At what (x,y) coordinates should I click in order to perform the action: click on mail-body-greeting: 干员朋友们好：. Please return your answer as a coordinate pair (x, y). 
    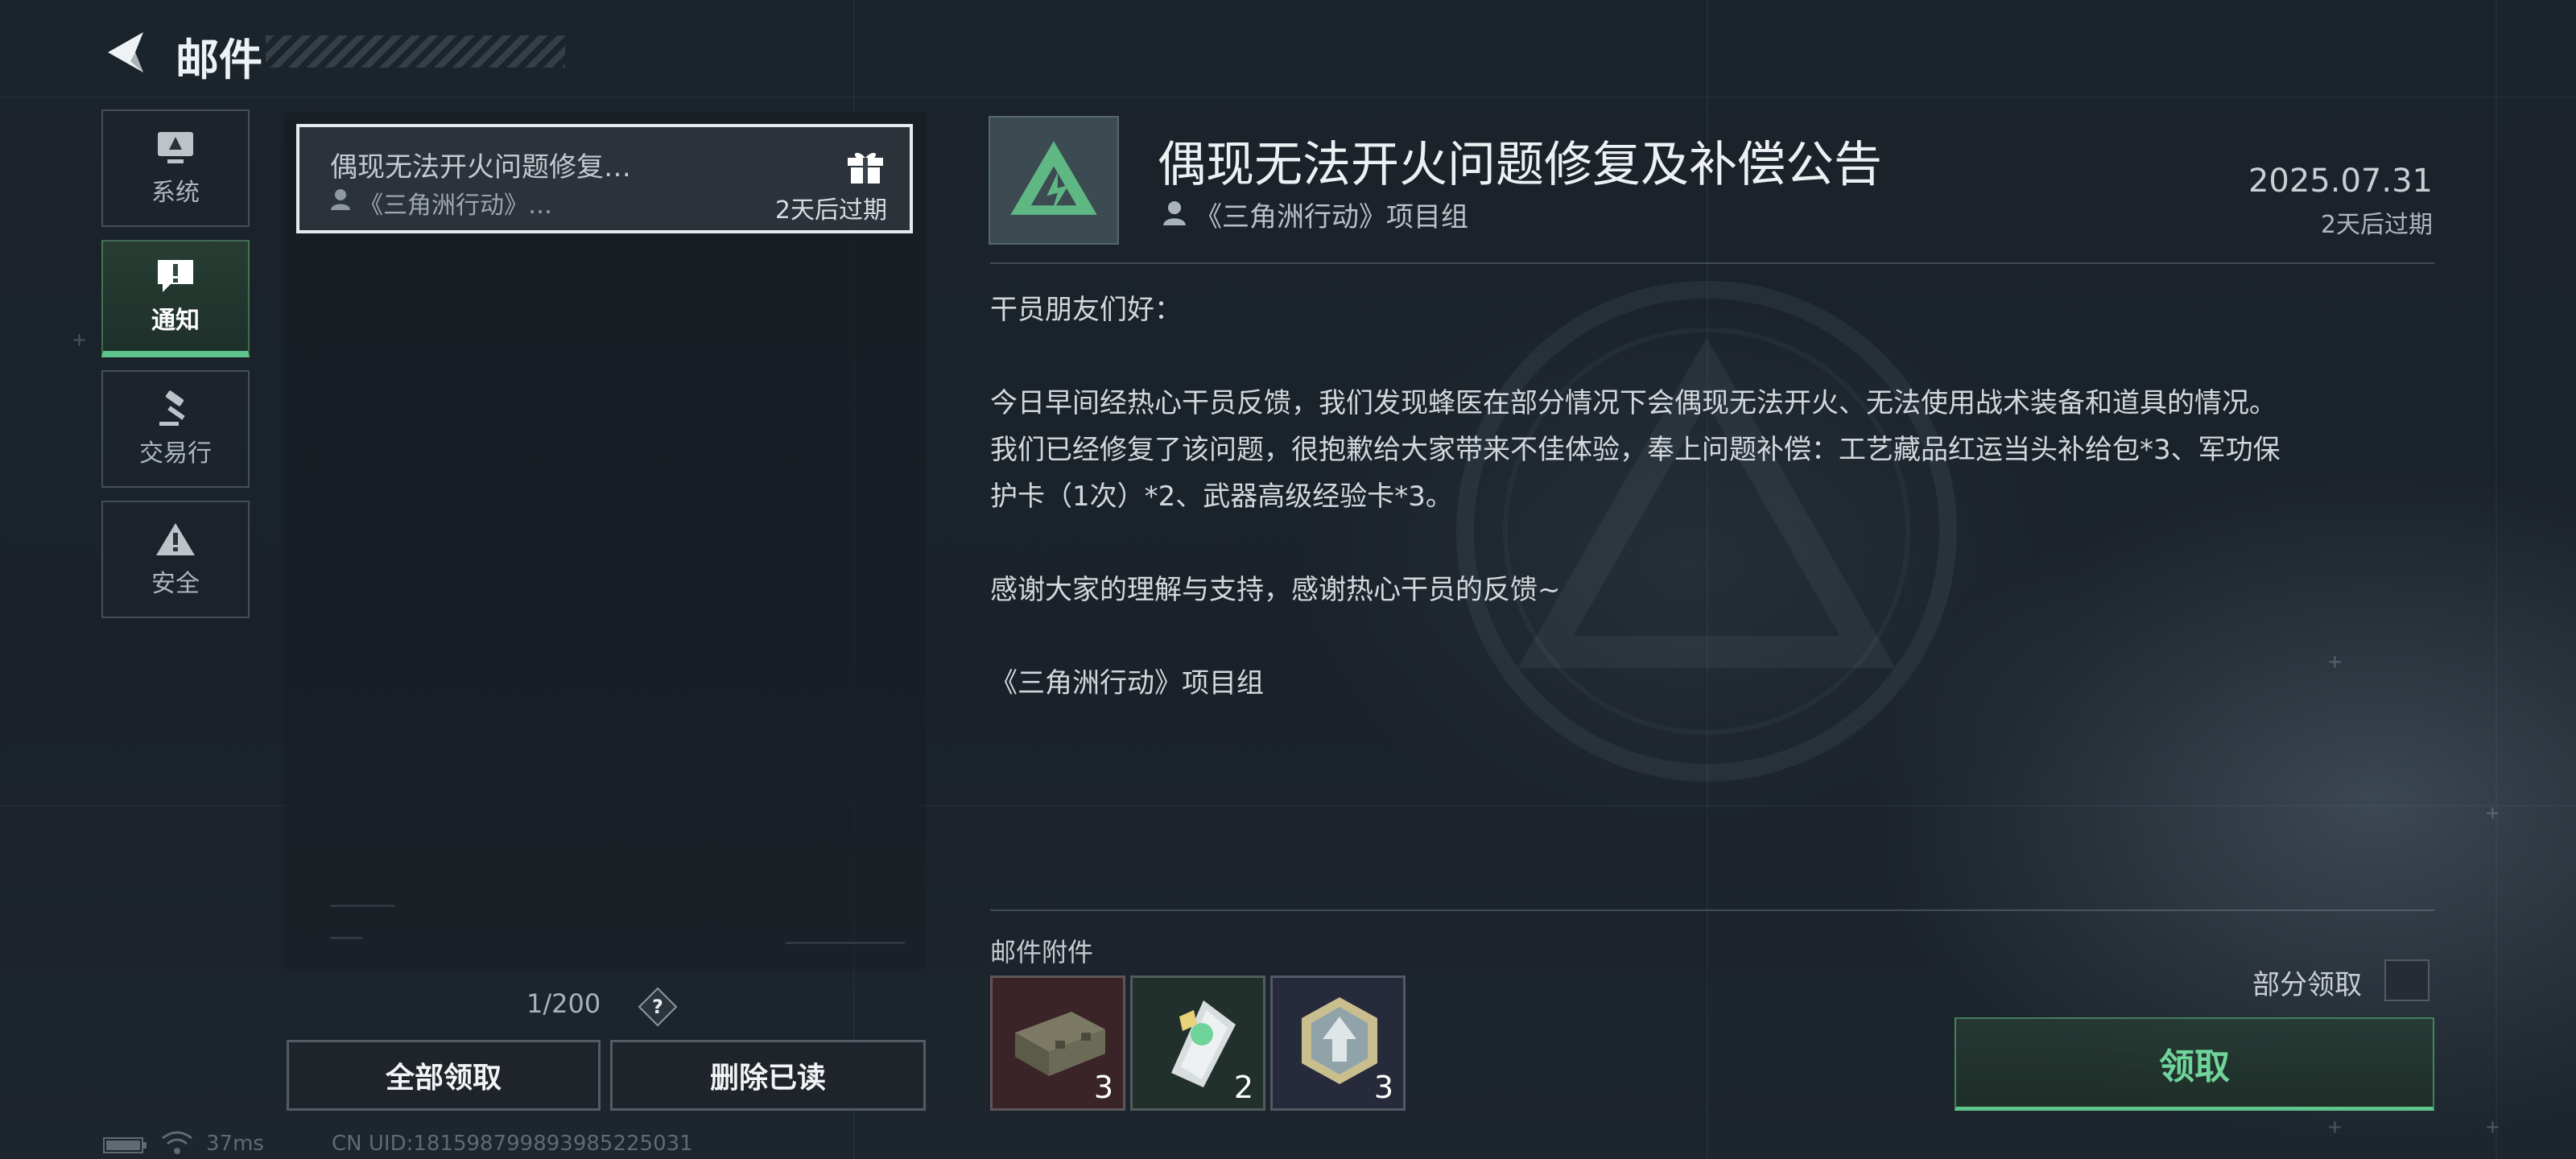
    Looking at the image, I should click on (1086, 310).